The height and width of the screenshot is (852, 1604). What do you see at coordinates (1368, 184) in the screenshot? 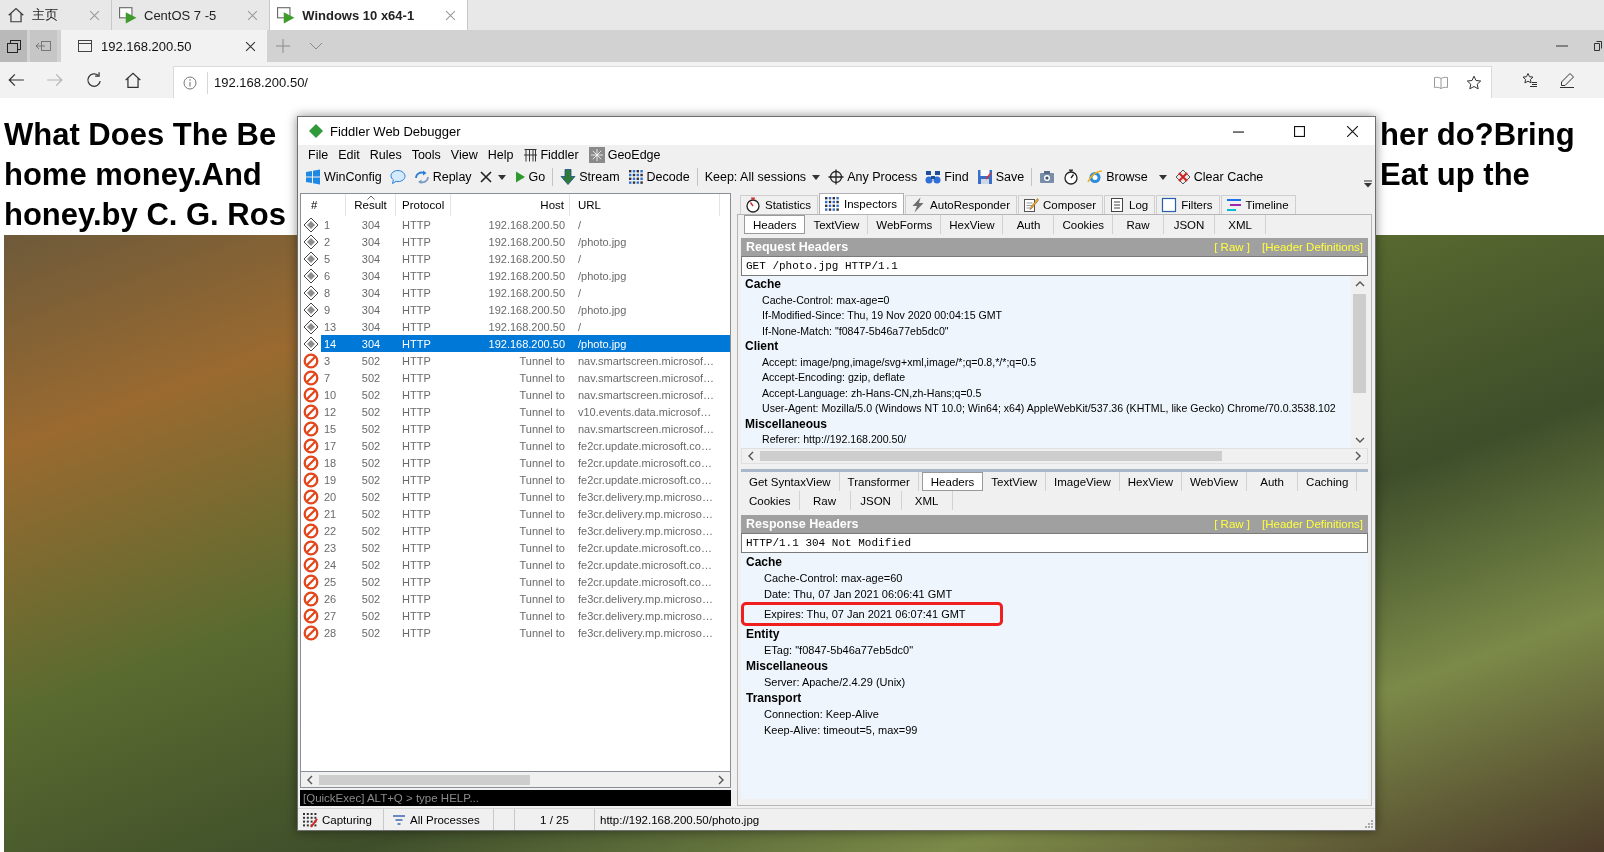
I see `overflow-caret-icon` at bounding box center [1368, 184].